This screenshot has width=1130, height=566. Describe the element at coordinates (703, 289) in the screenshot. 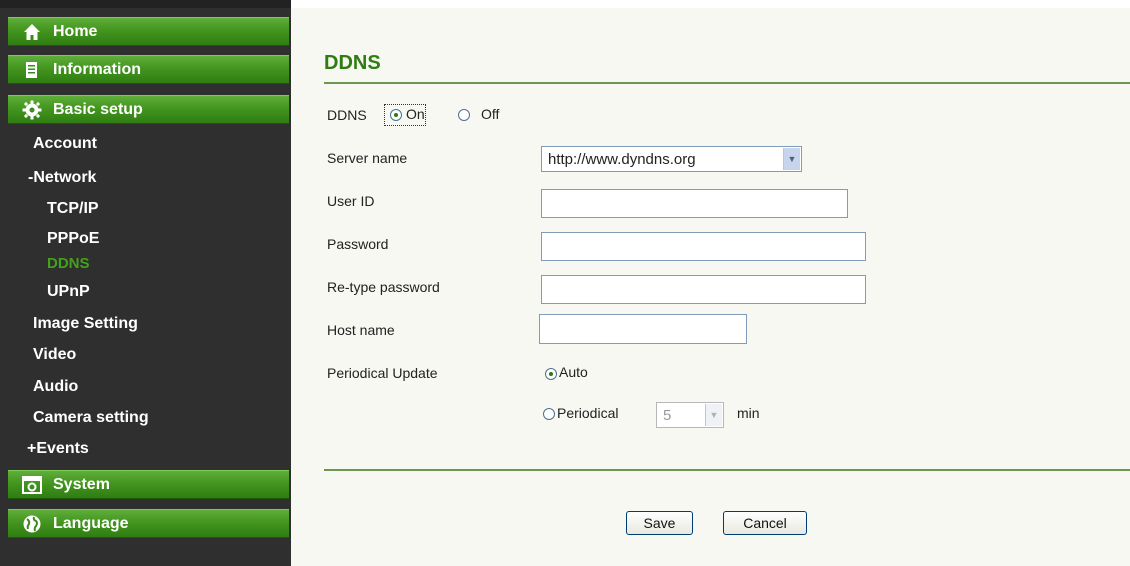

I see `retype-password-input` at that location.